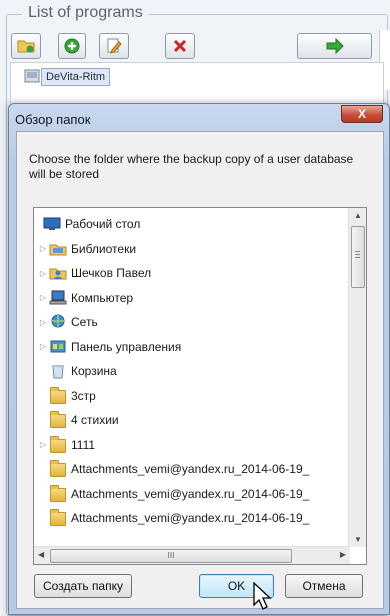 This screenshot has height=616, width=390. I want to click on tree-item: 3стр, so click(67, 396).